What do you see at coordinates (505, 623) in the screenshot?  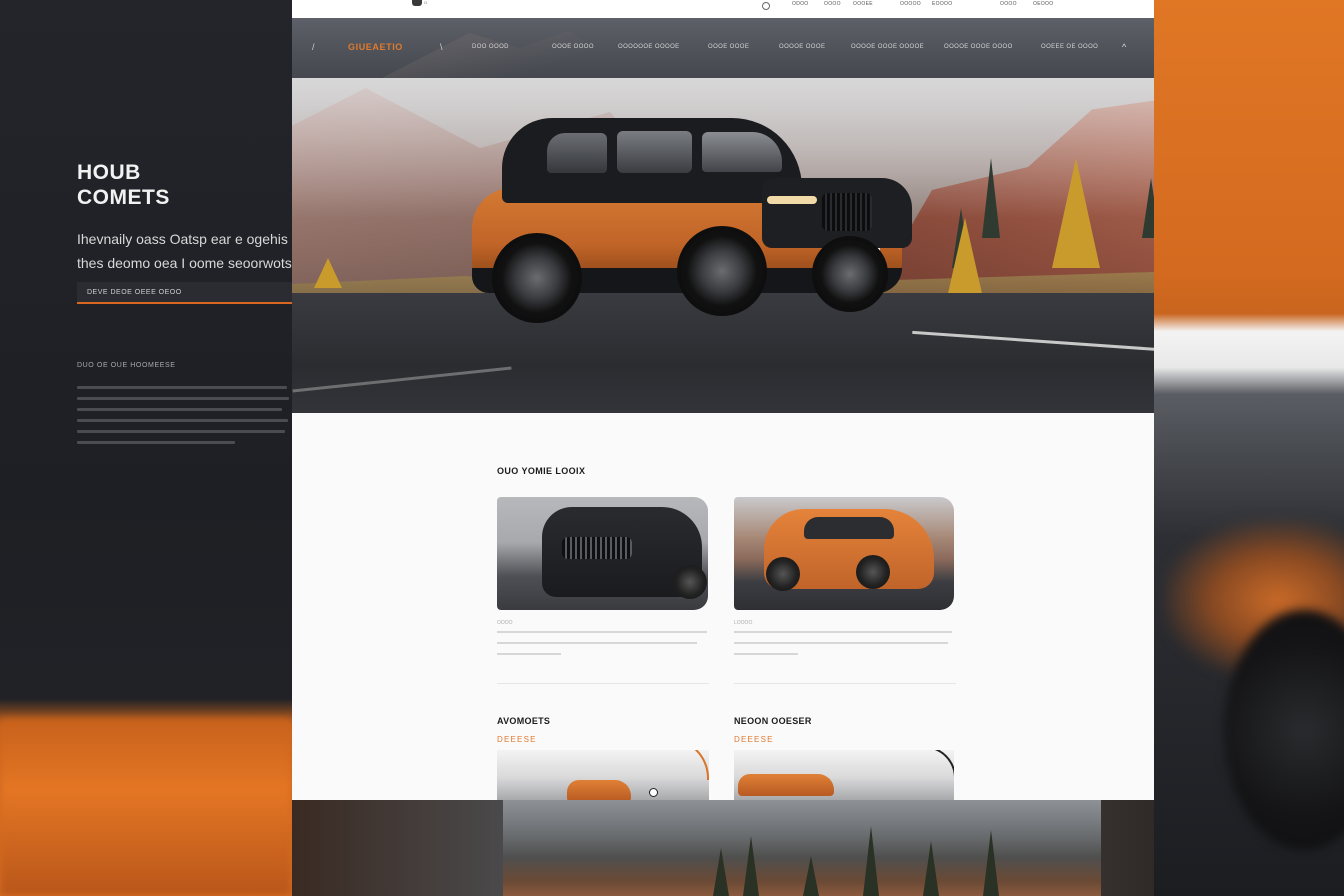 I see `card-a-caption: OOOO` at bounding box center [505, 623].